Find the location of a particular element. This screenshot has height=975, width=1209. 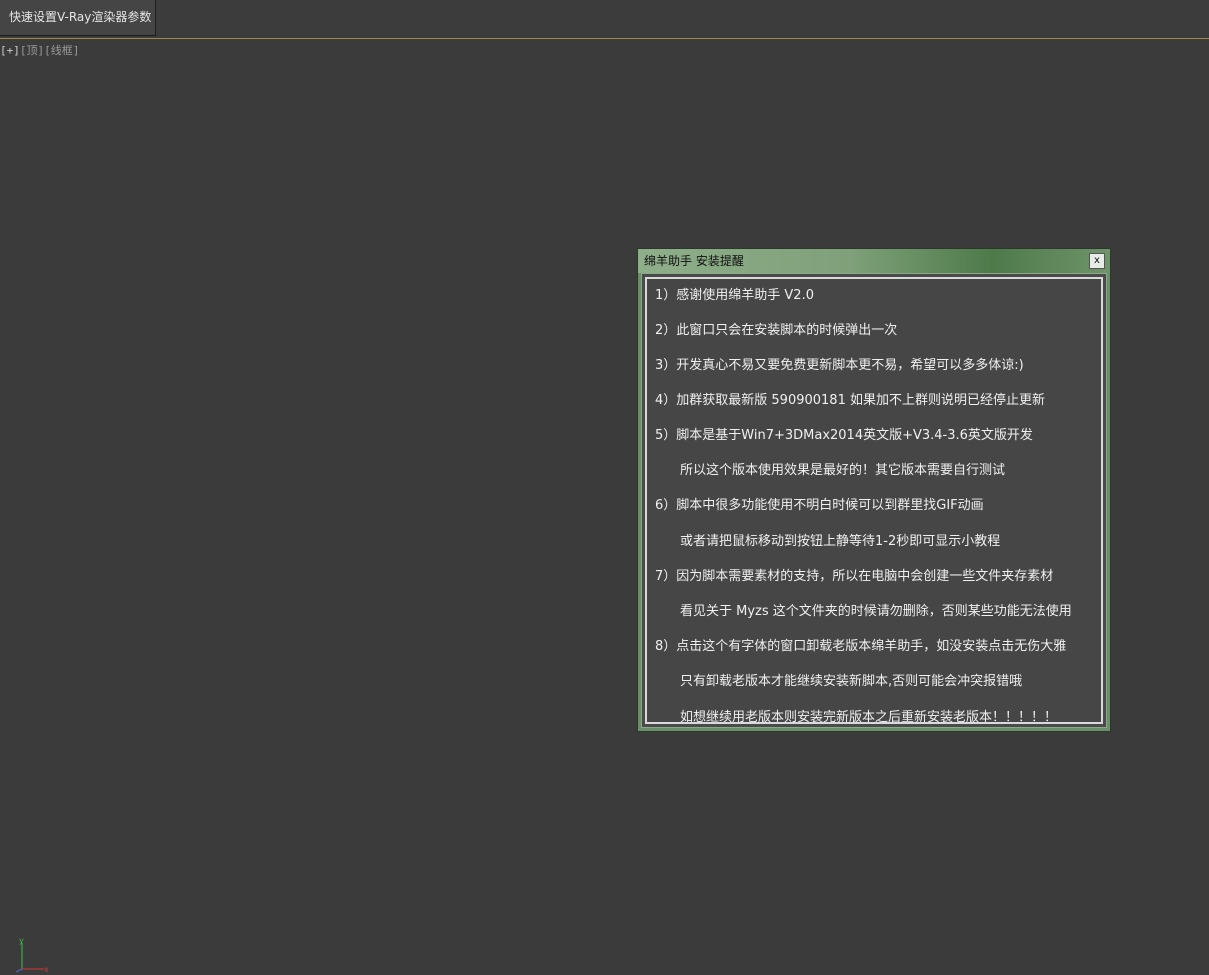

dialog-title-text: 绵羊助手 安装提醒 is located at coordinates (694, 261).